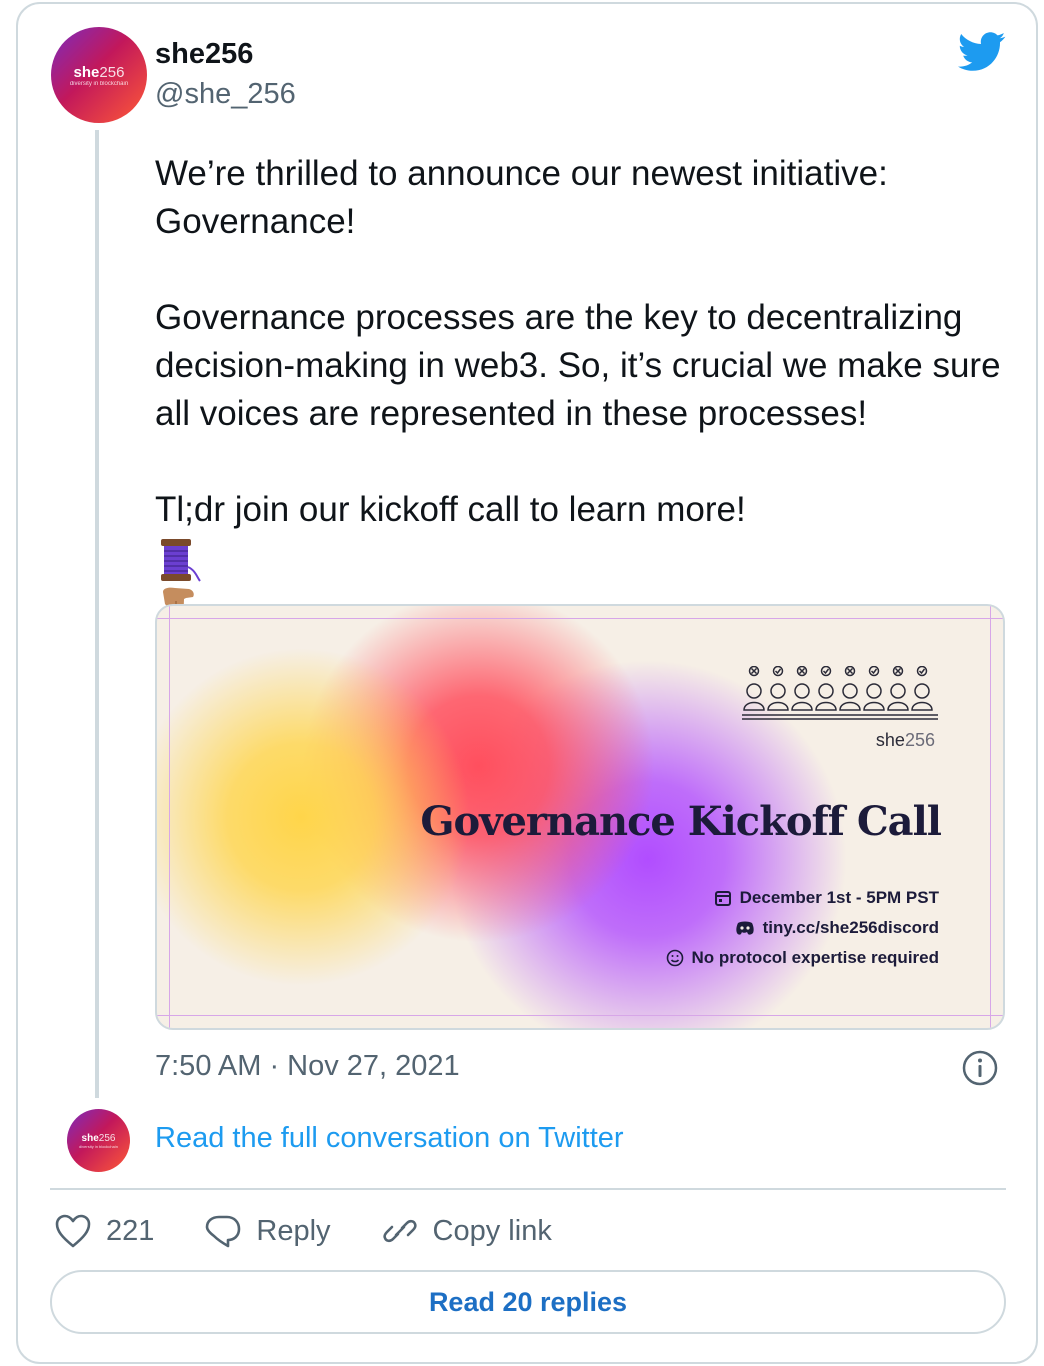  Describe the element at coordinates (815, 957) in the screenshot. I see `event-note: No protocol expertise required` at that location.